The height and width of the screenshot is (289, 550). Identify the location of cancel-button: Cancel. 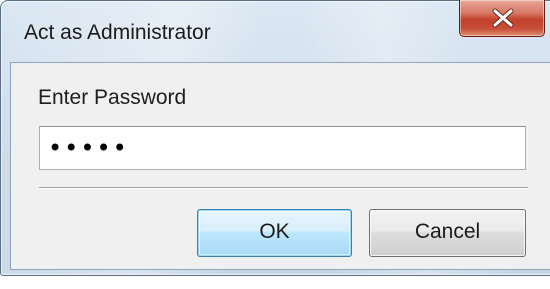
(447, 233).